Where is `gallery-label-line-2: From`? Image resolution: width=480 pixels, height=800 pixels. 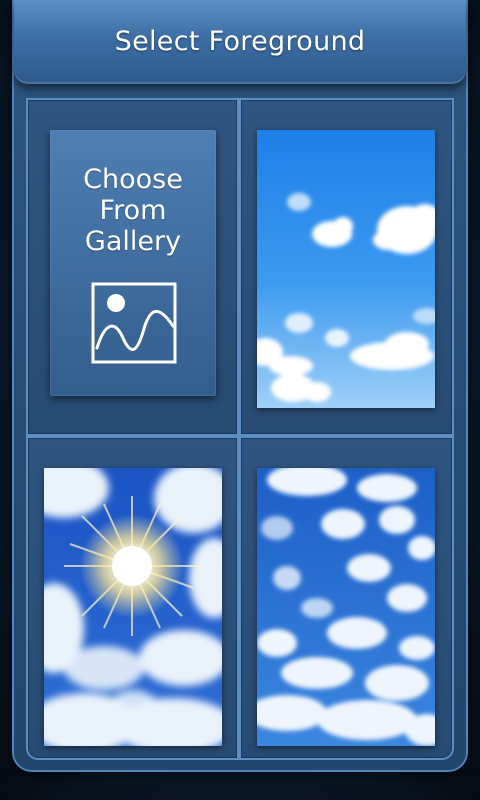 gallery-label-line-2: From is located at coordinates (133, 210).